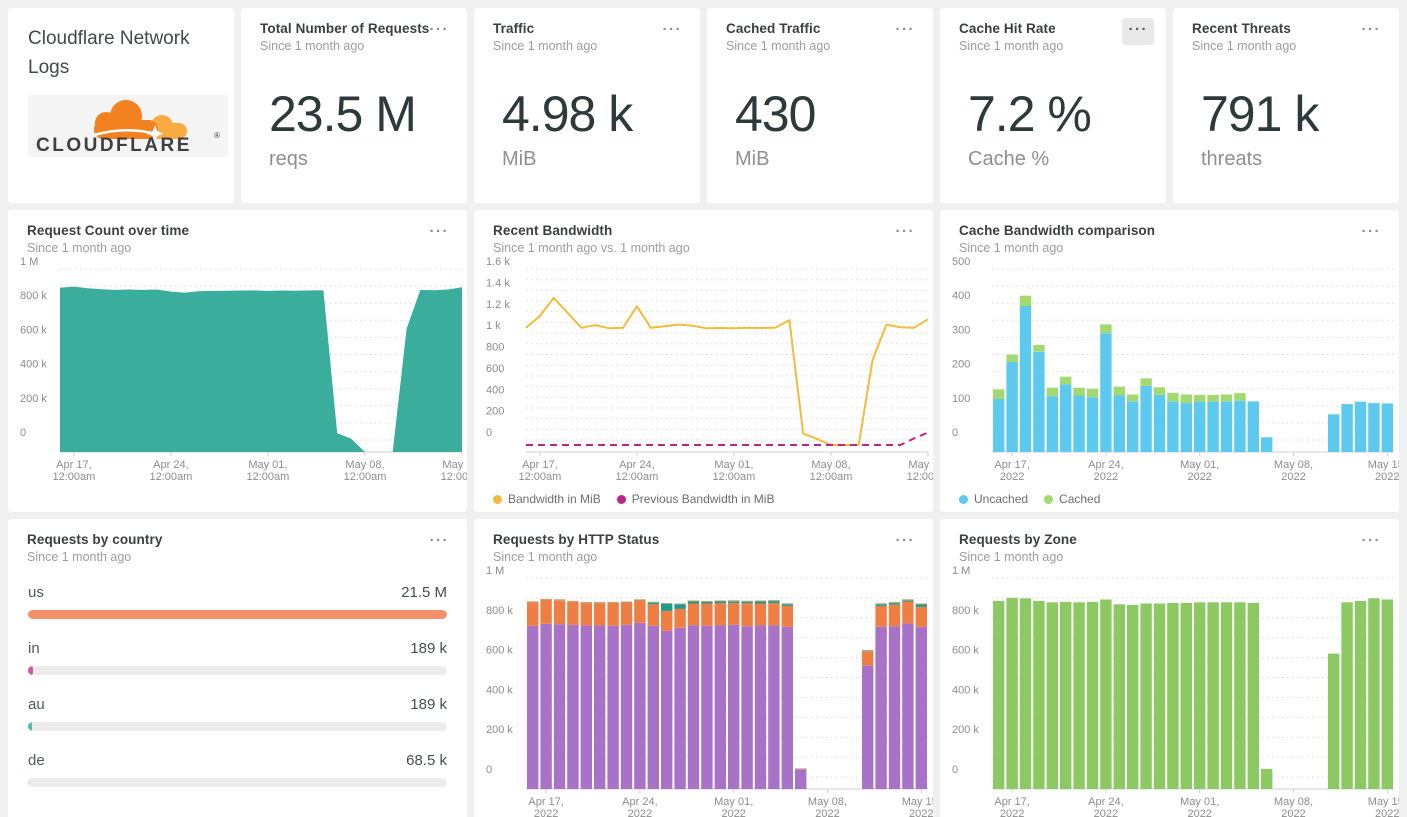 This screenshot has width=1407, height=817. I want to click on legend-label: Previous Bandwidth in MiB, so click(703, 499).